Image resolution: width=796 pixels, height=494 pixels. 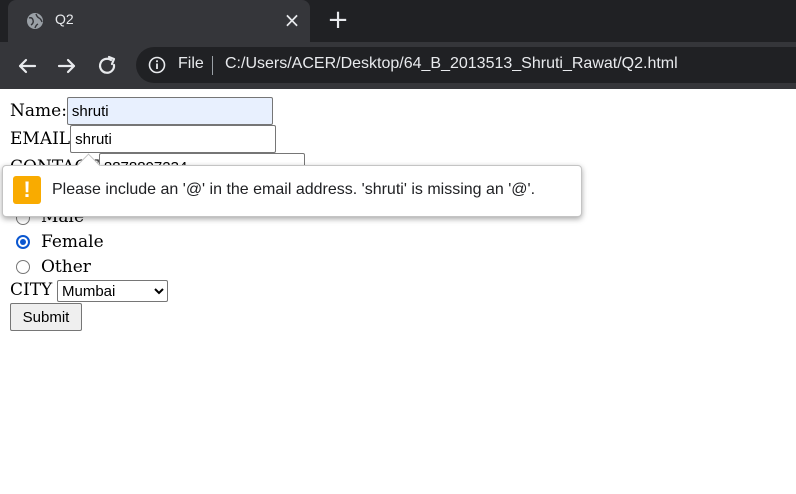 I want to click on submit-button: Submit, so click(x=46, y=317).